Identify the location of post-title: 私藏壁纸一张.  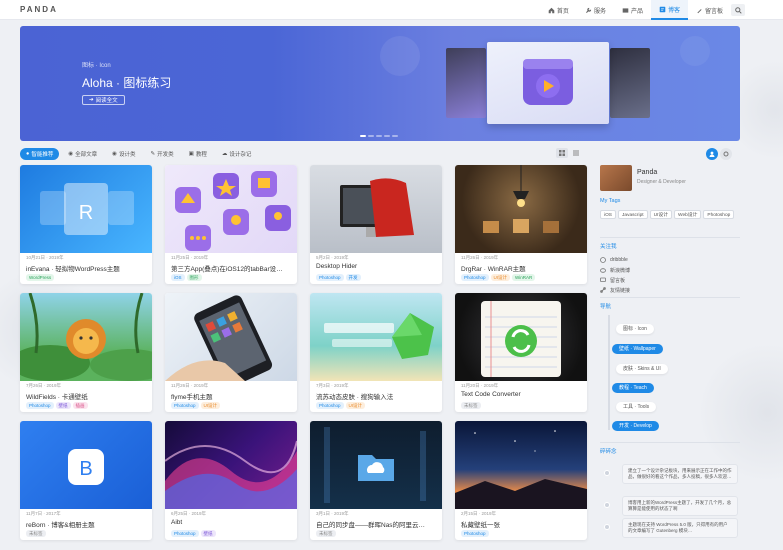
(522, 524).